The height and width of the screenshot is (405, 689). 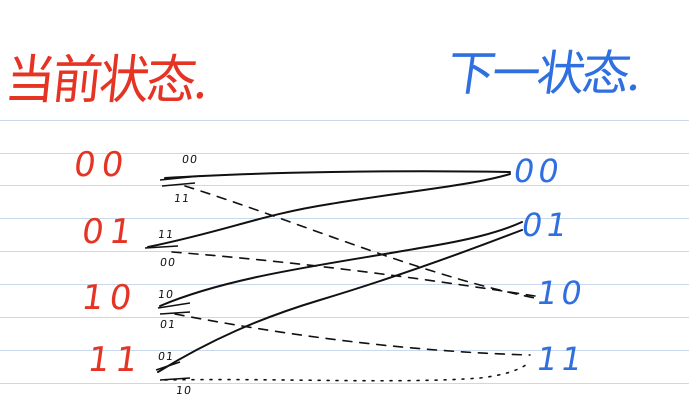 I want to click on edge-label-11-upper: 01, so click(x=166, y=356).